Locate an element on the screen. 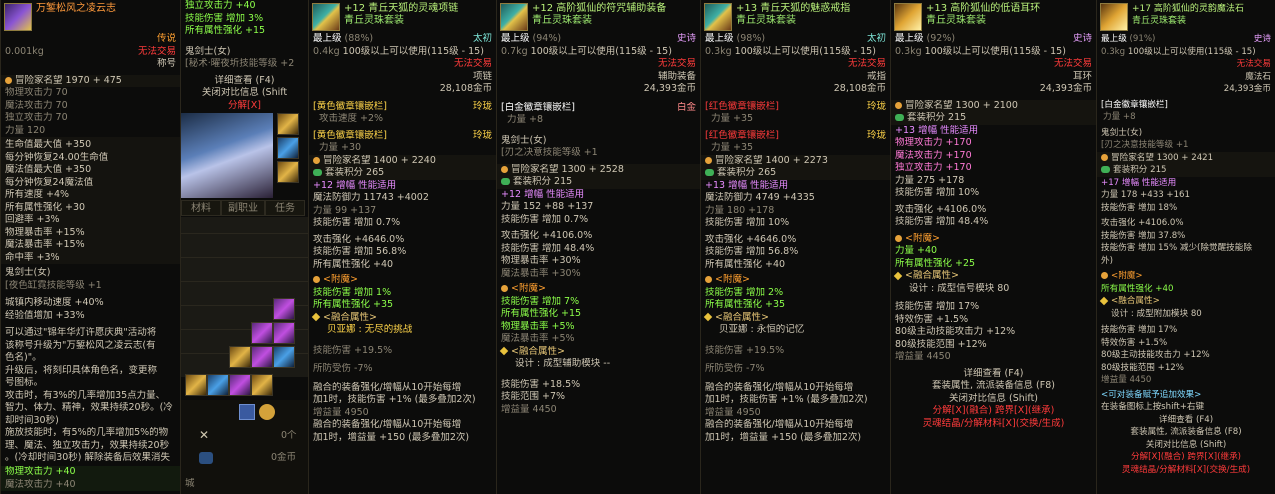 This screenshot has height=494, width=1275. bonus: 所有属性强化 +30 is located at coordinates (45, 207).